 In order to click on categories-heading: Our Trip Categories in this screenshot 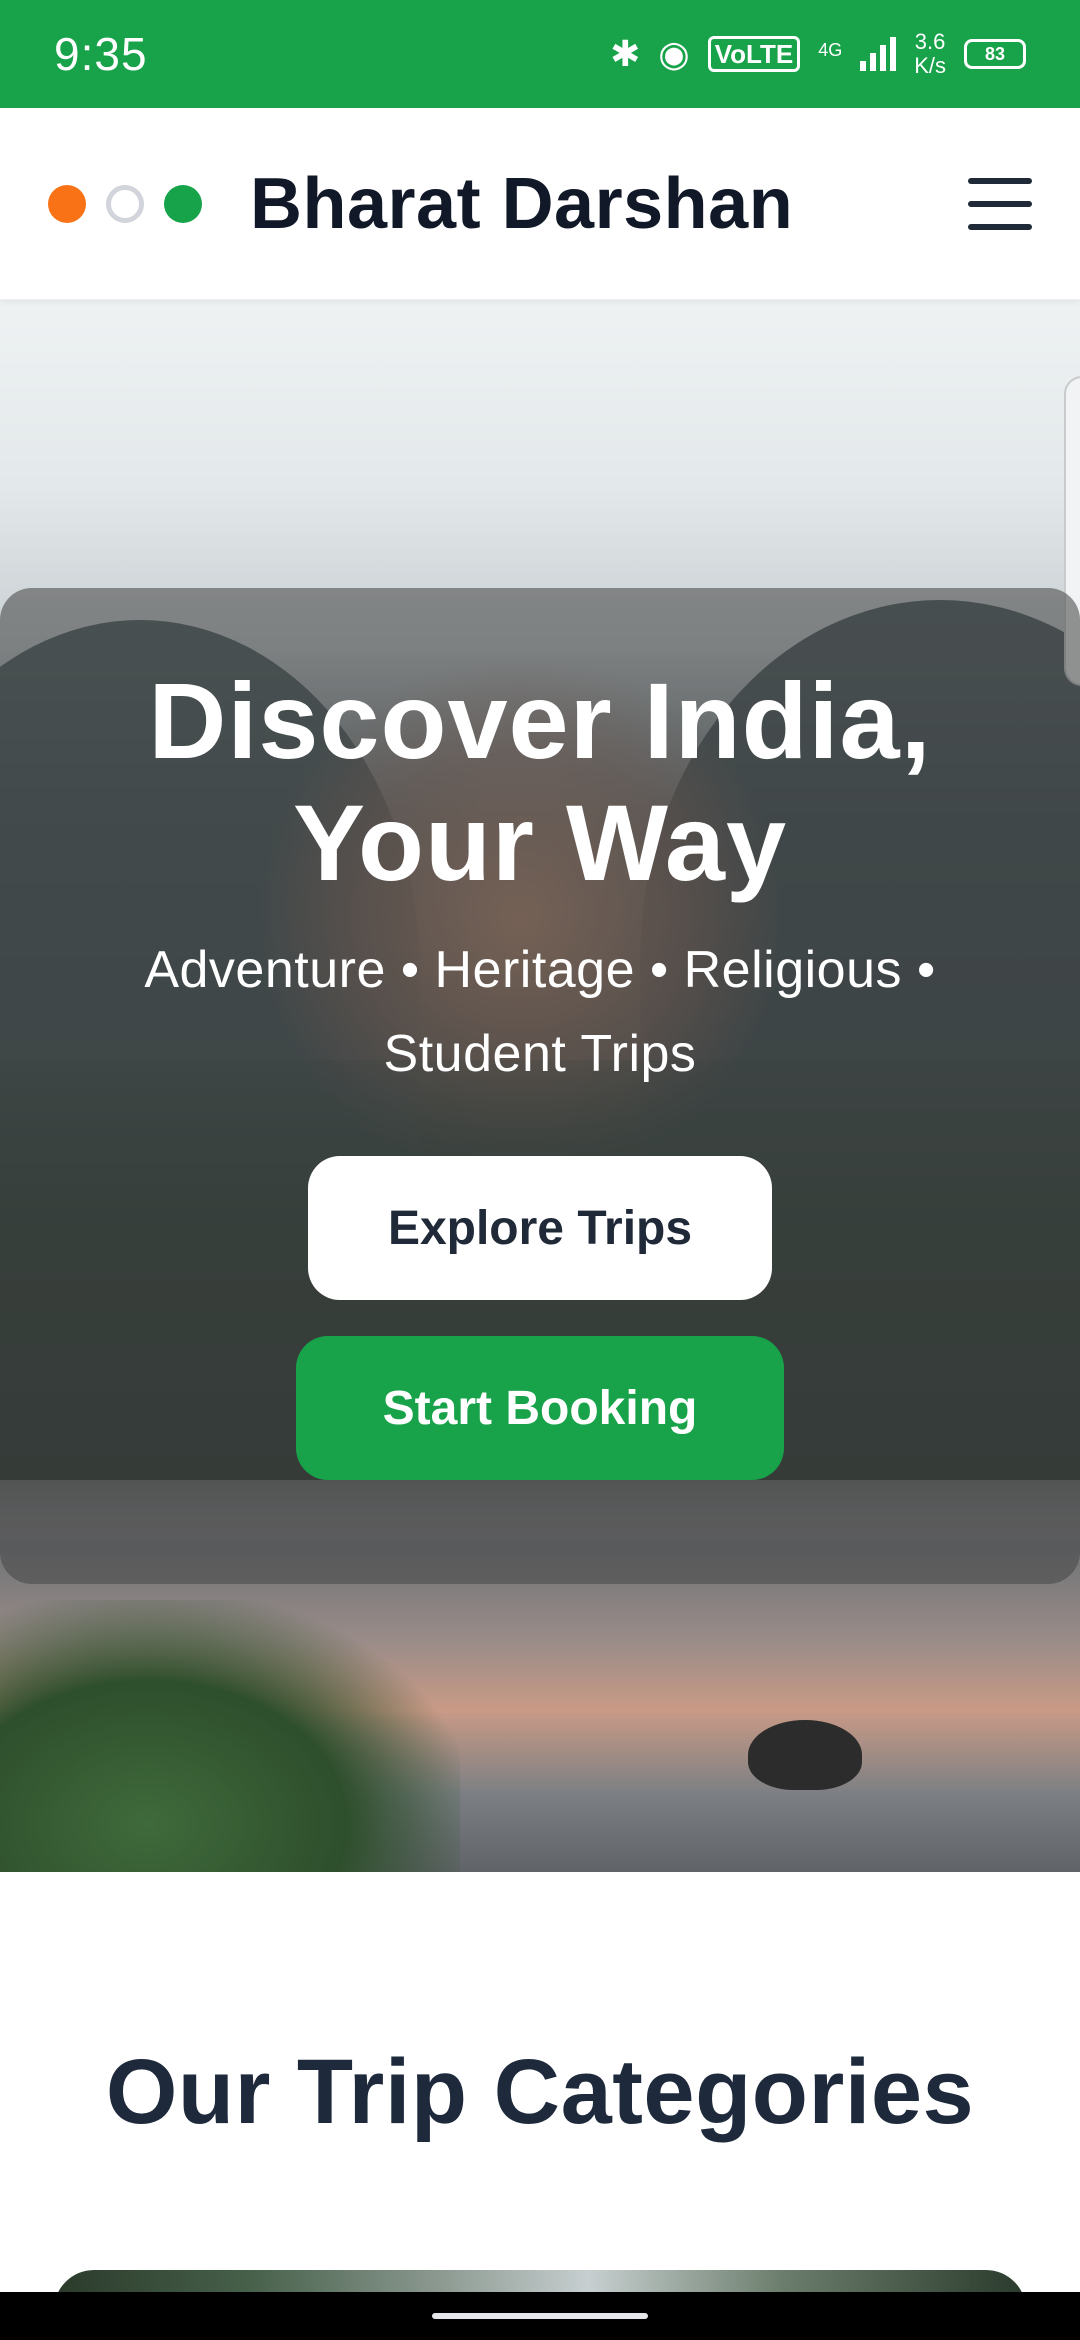, I will do `click(540, 2092)`.